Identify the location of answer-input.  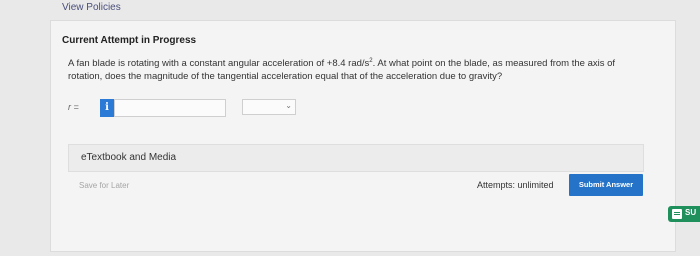
(170, 108).